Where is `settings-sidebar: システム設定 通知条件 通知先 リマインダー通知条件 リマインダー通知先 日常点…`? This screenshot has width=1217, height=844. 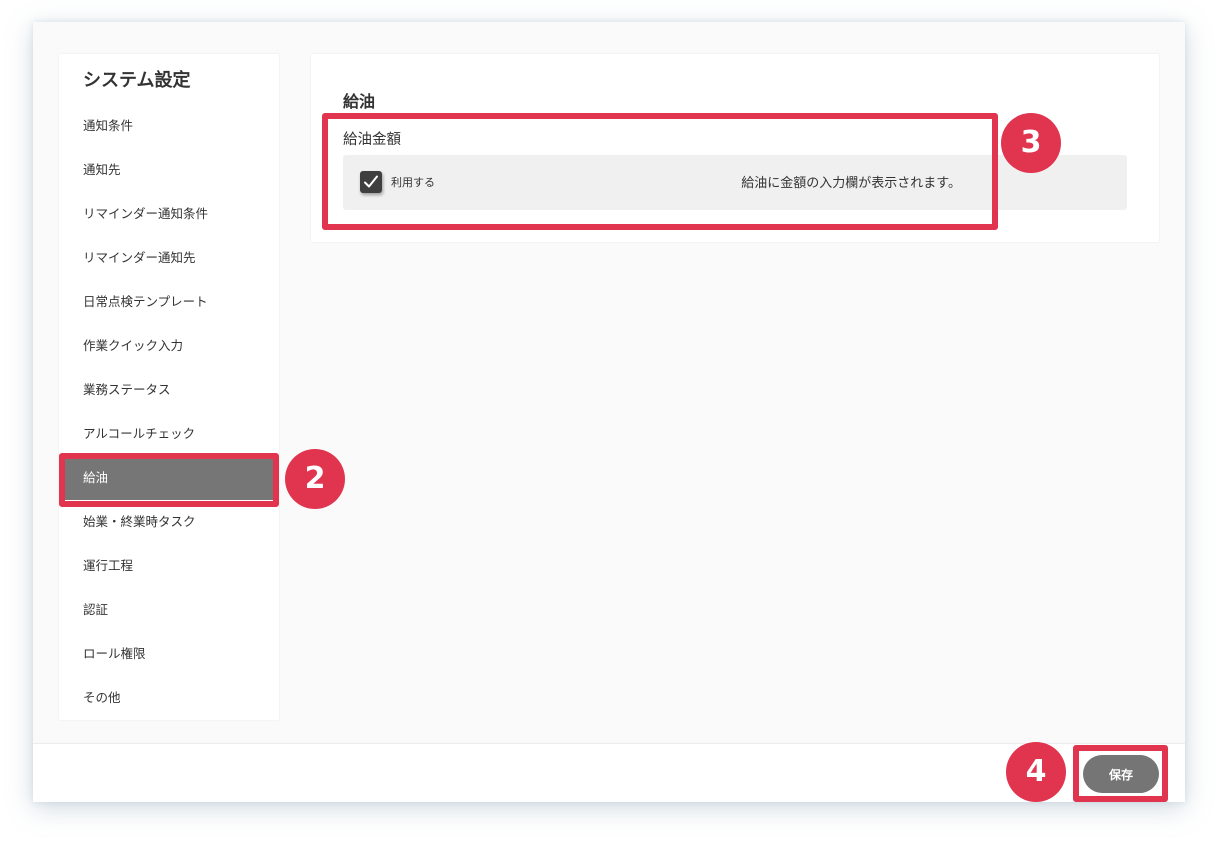 settings-sidebar: システム設定 通知条件 通知先 リマインダー通知条件 リマインダー通知先 日常点… is located at coordinates (169, 387).